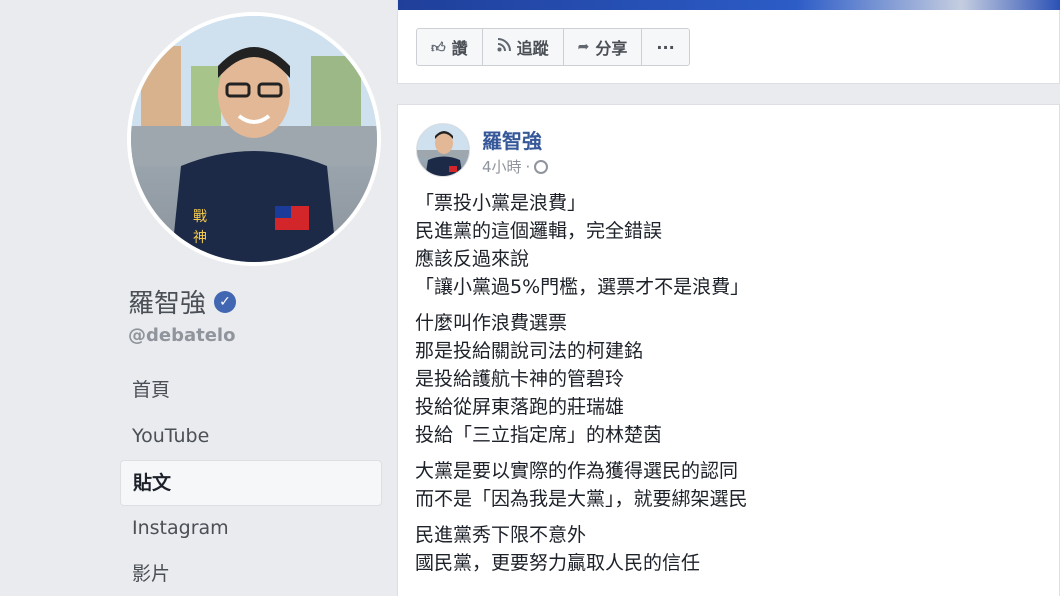 This screenshot has width=1060, height=596. I want to click on share-label: 分享, so click(611, 48).